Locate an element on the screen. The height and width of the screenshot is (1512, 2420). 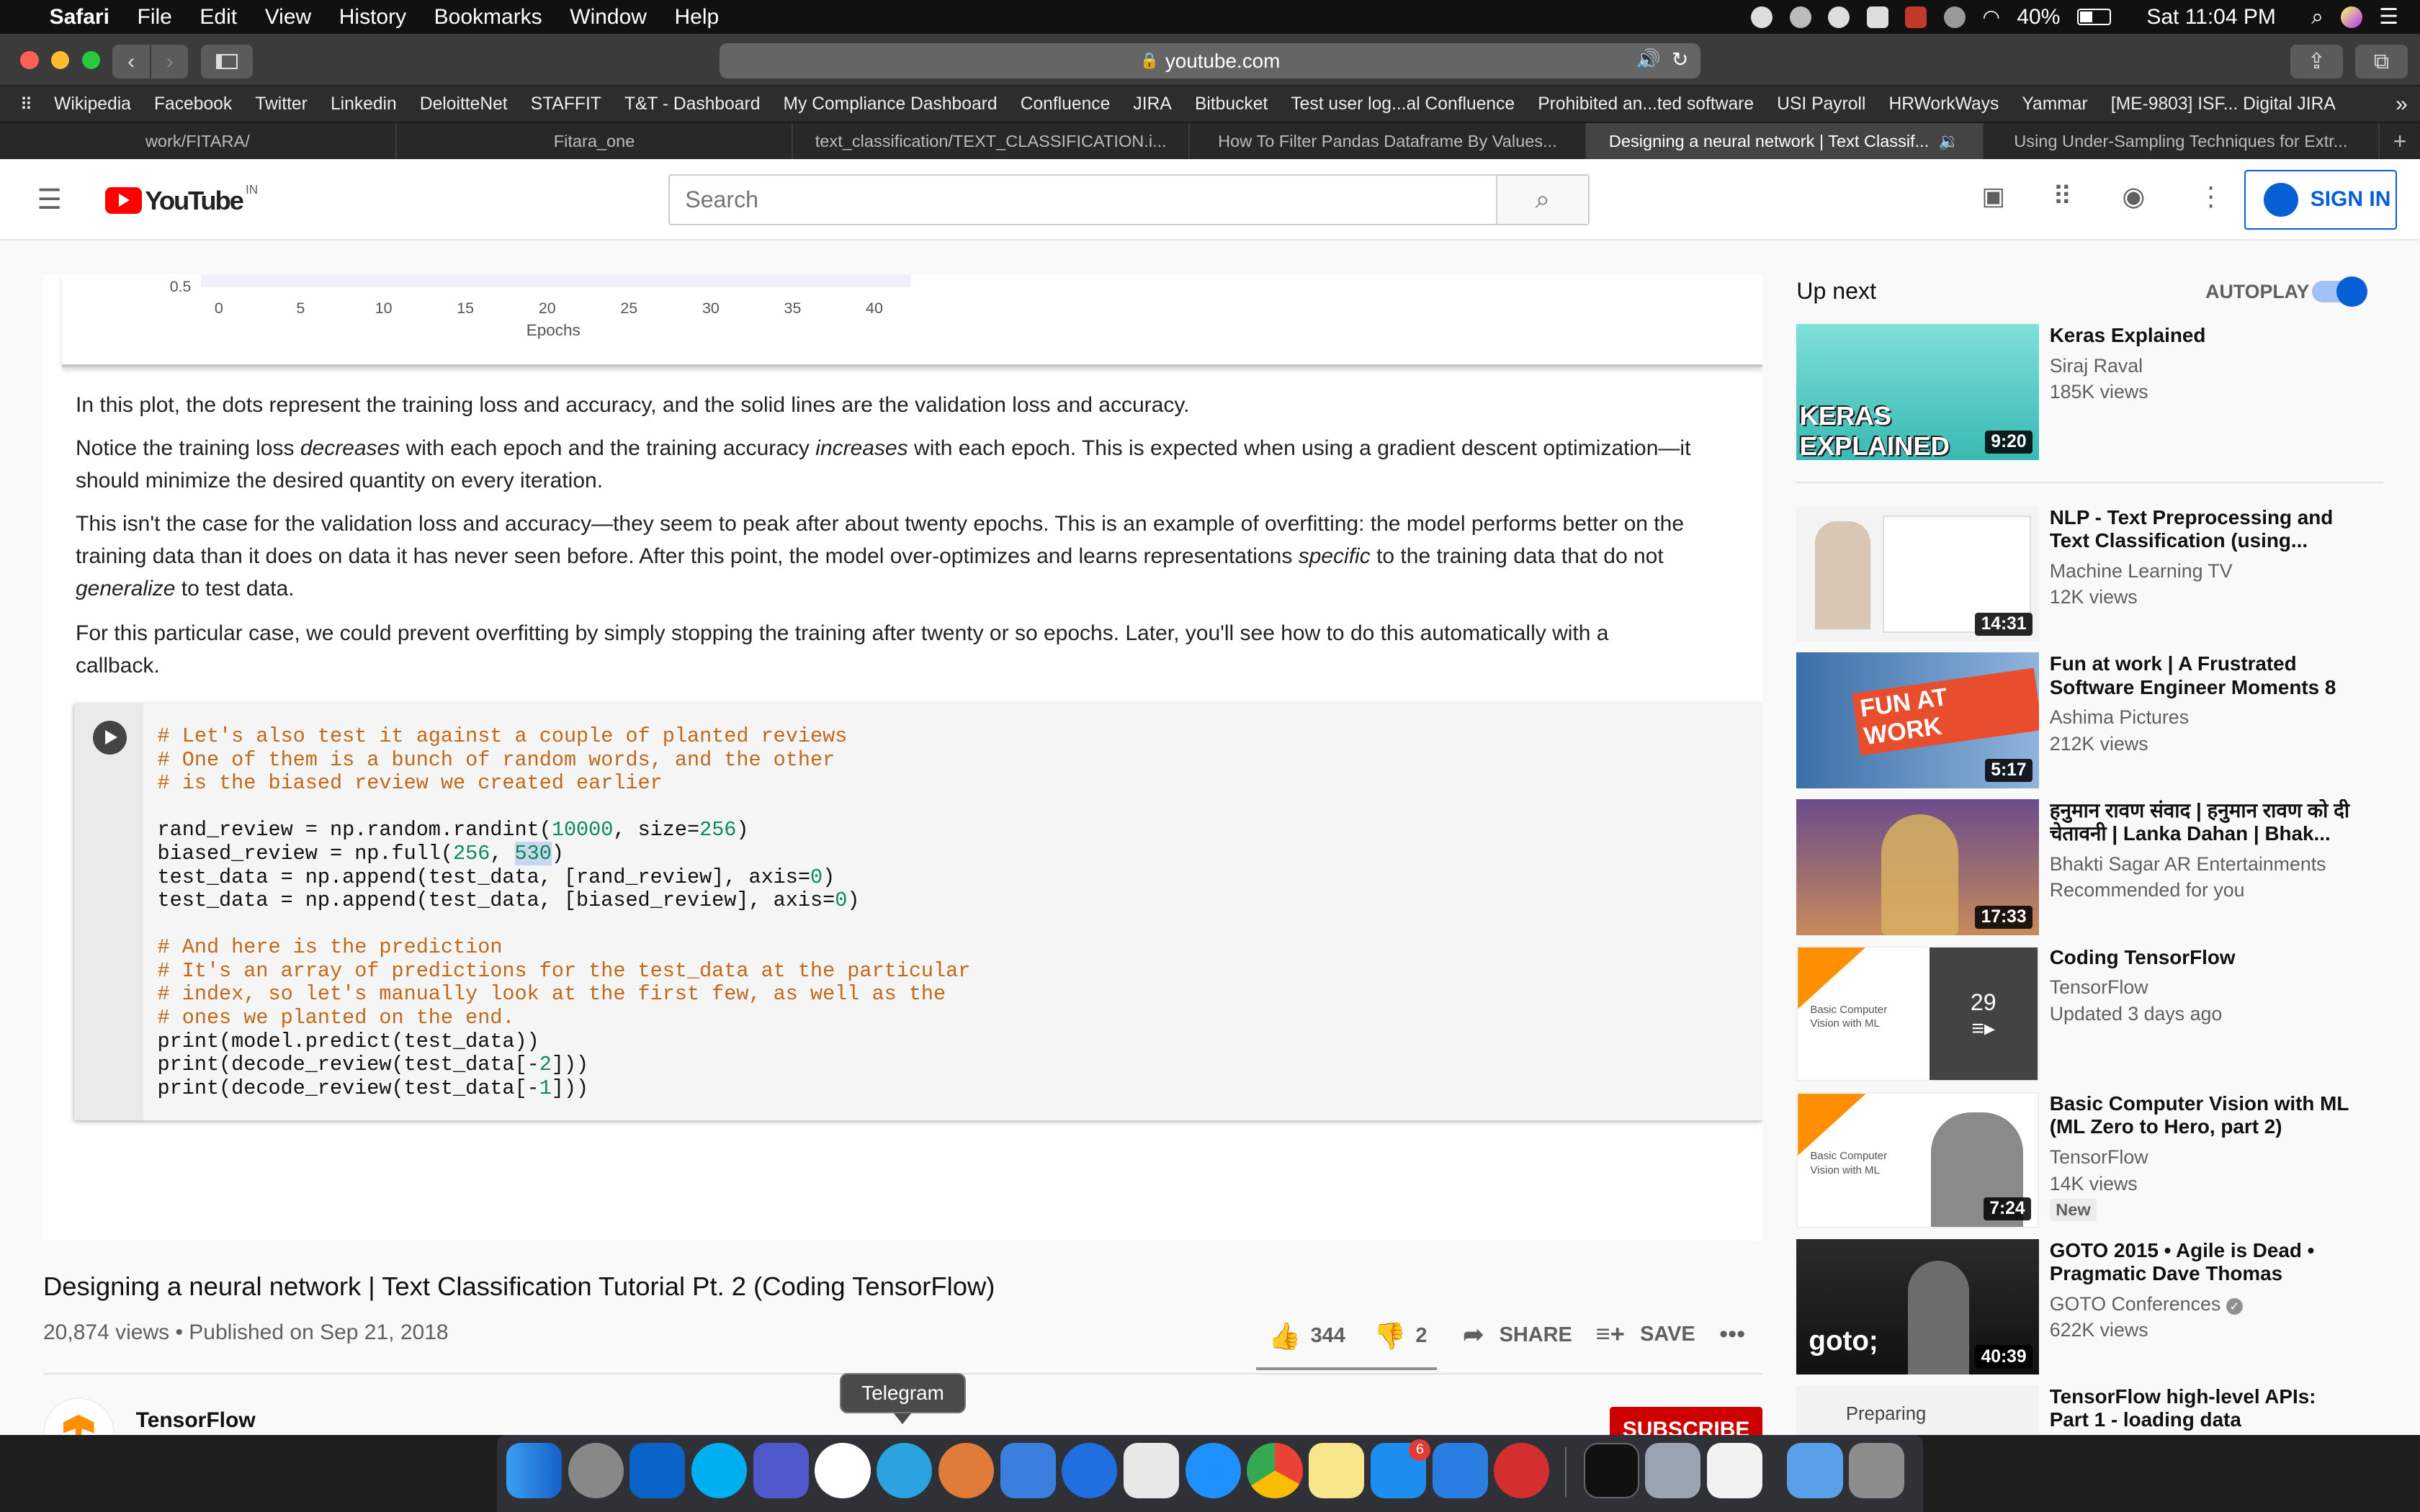
minimize-window-icon is located at coordinates (60, 60).